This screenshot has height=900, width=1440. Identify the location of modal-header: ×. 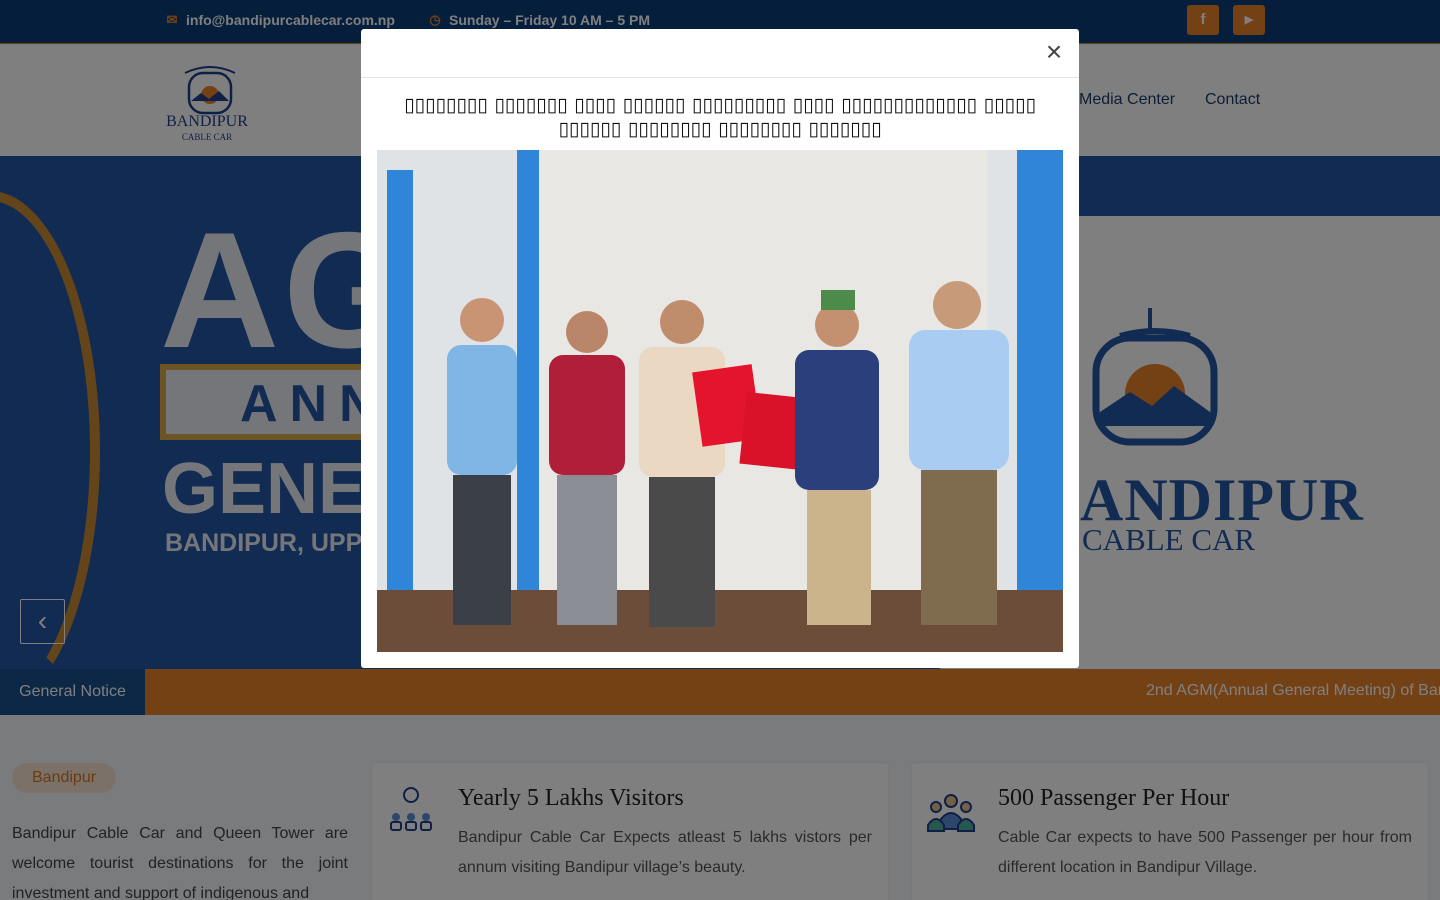
(720, 53).